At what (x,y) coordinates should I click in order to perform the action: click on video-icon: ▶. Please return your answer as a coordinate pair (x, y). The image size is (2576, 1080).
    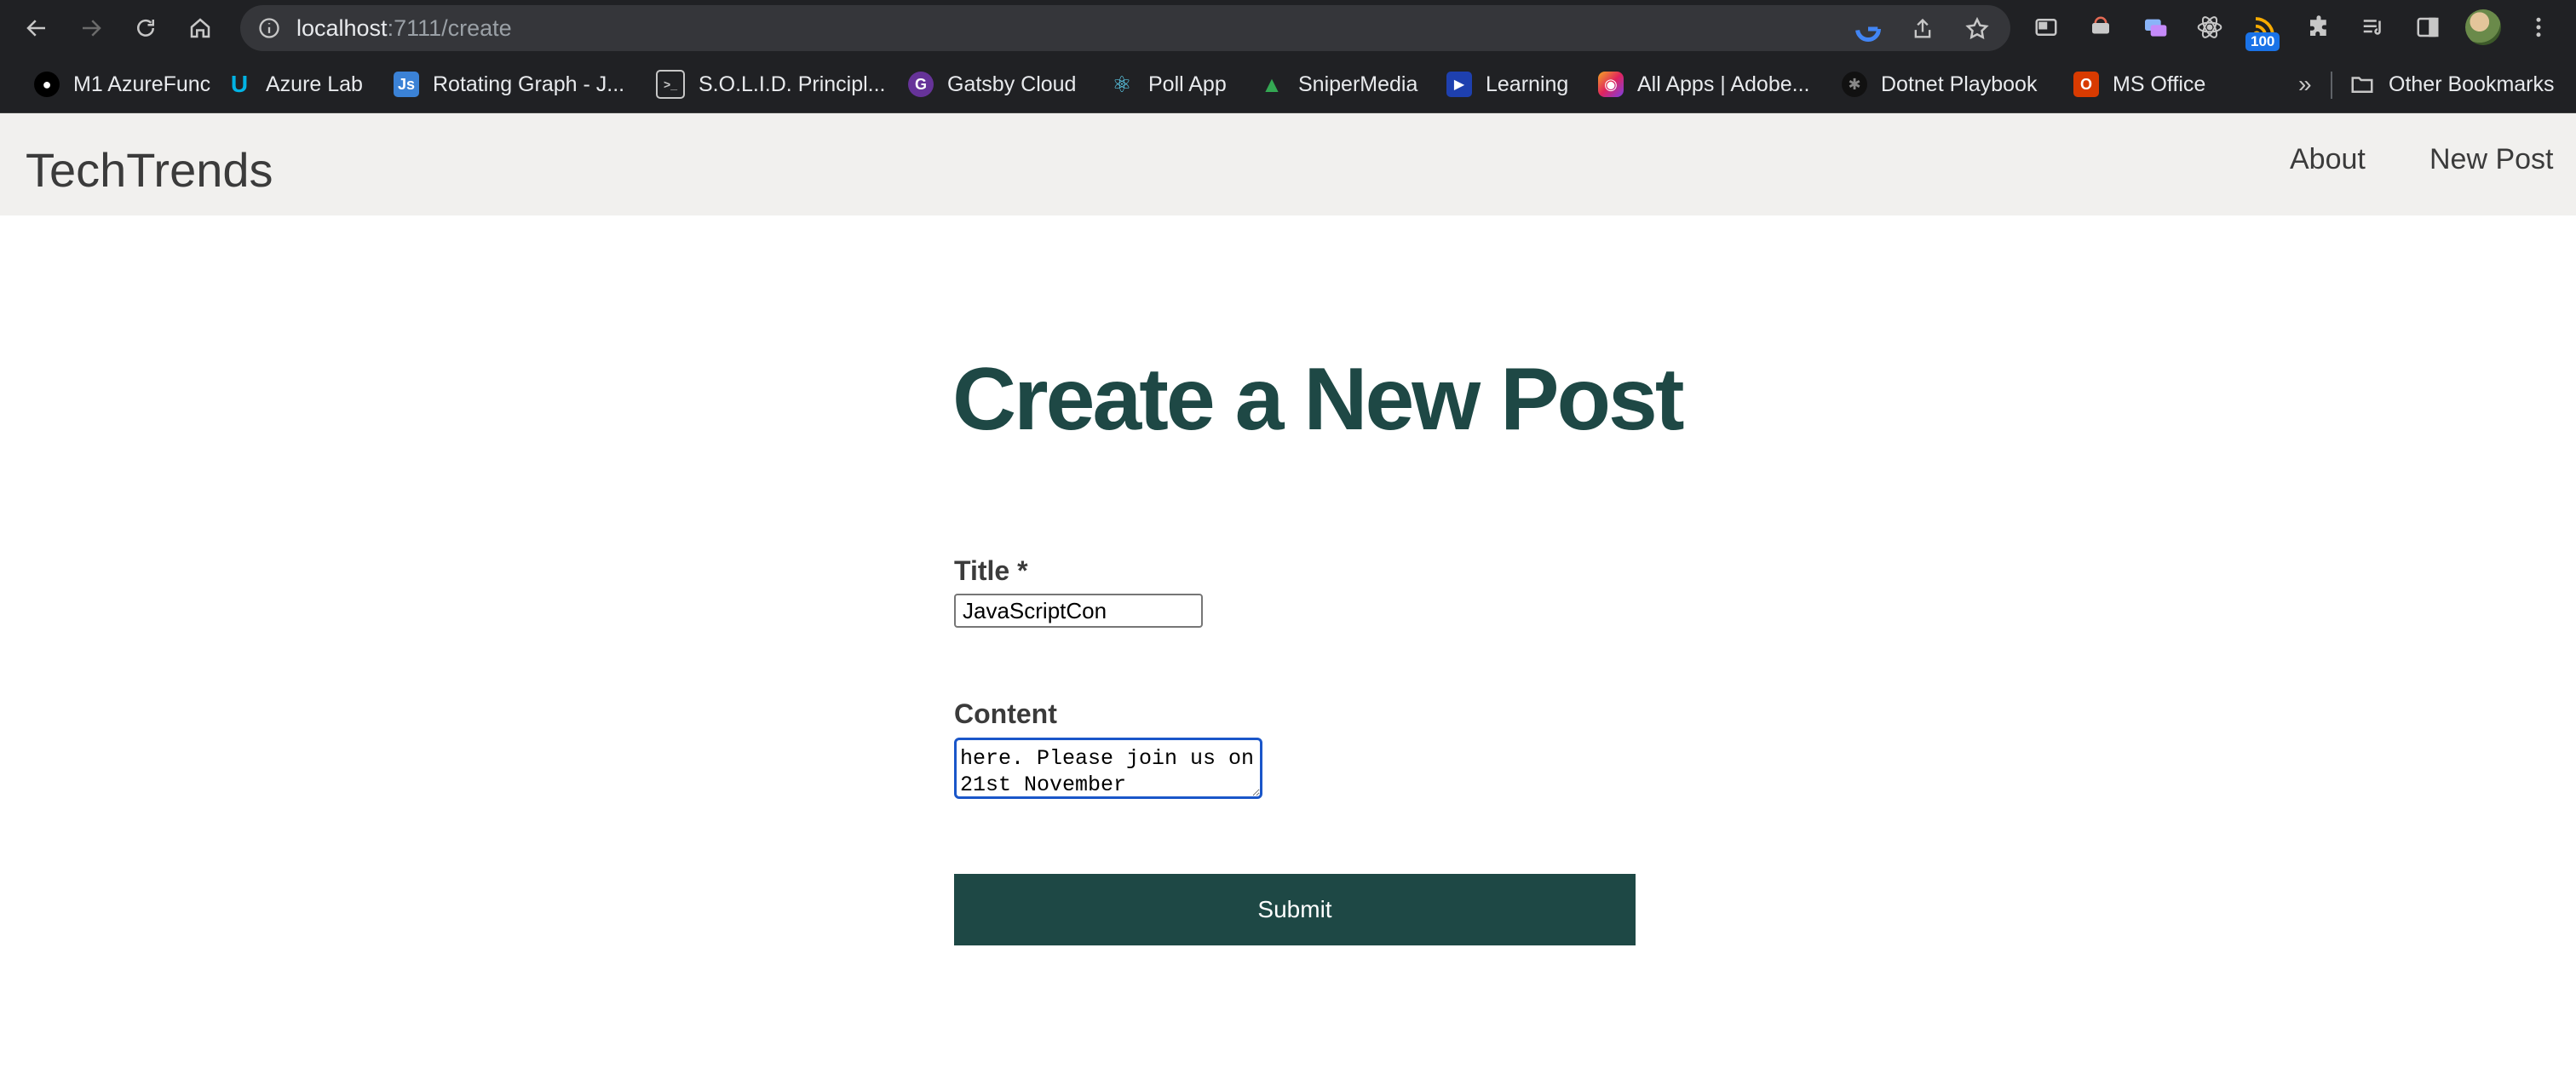
    Looking at the image, I should click on (1459, 84).